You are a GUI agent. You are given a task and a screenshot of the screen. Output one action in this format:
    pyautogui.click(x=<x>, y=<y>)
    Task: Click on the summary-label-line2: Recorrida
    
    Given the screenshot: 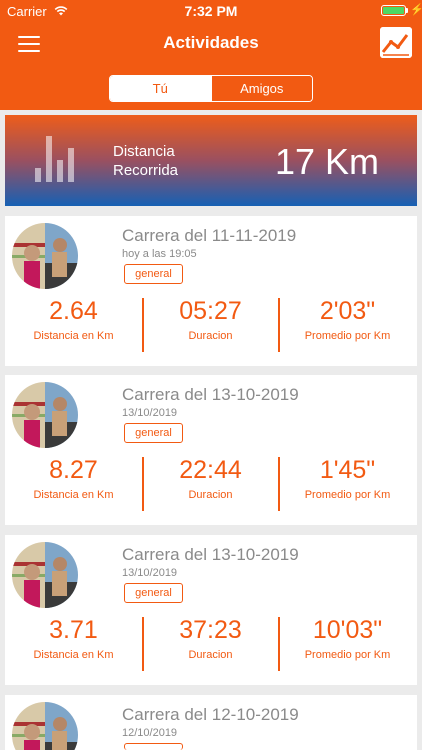 What is the action you would take?
    pyautogui.click(x=146, y=170)
    